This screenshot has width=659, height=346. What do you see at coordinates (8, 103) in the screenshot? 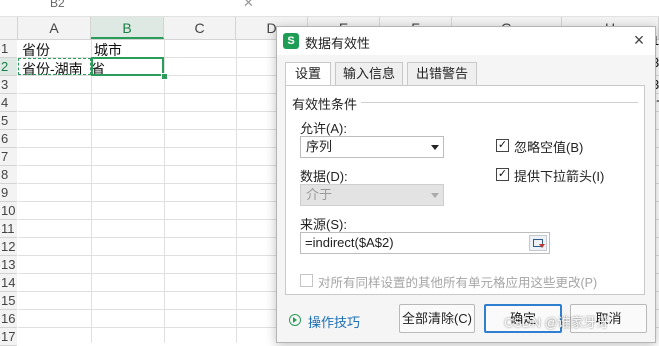
I see `row-header-4: 4` at bounding box center [8, 103].